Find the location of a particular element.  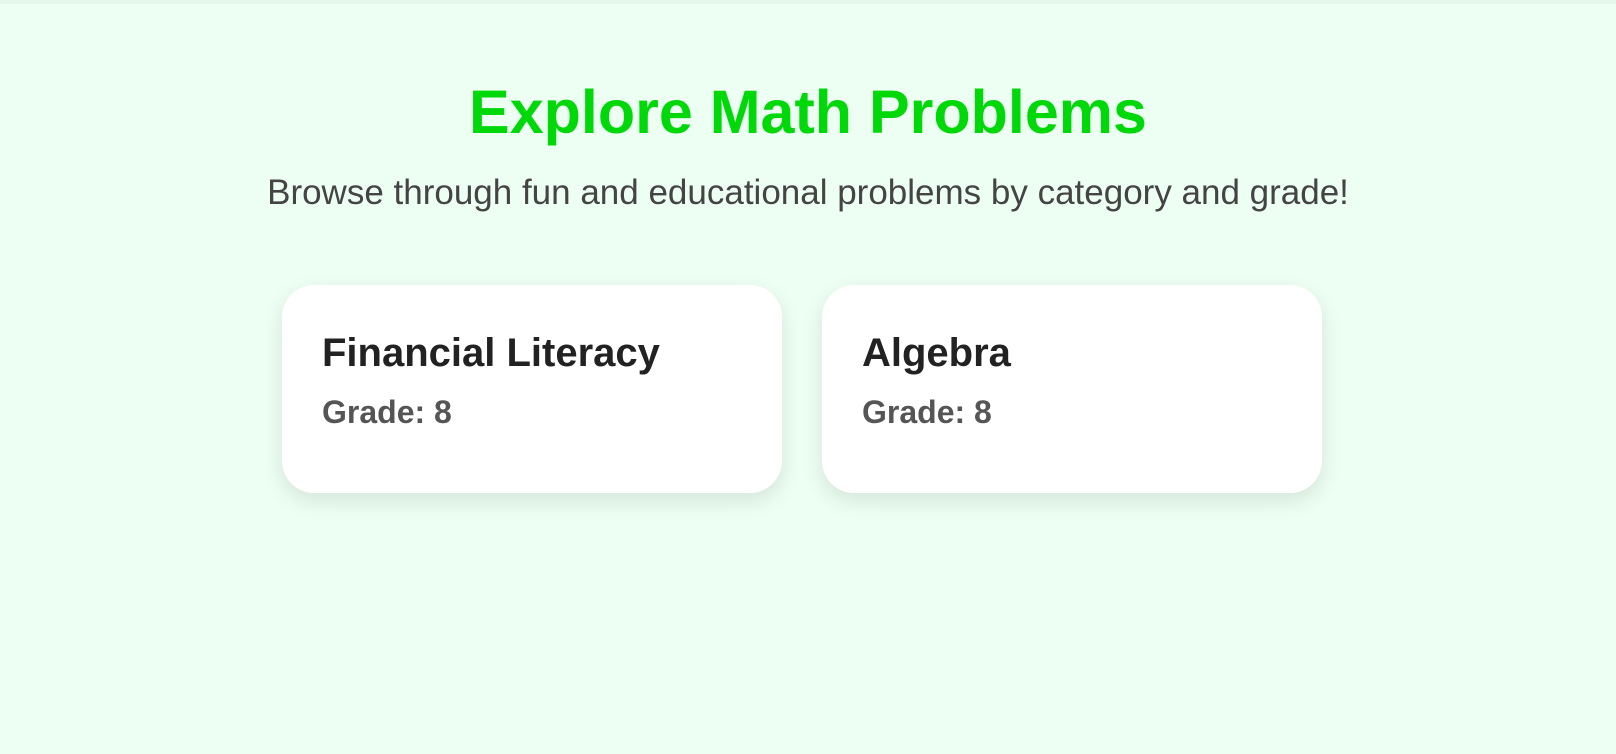

problem-card-financial-literacy: Financial Literacy Grade: 8 is located at coordinates (532, 389).